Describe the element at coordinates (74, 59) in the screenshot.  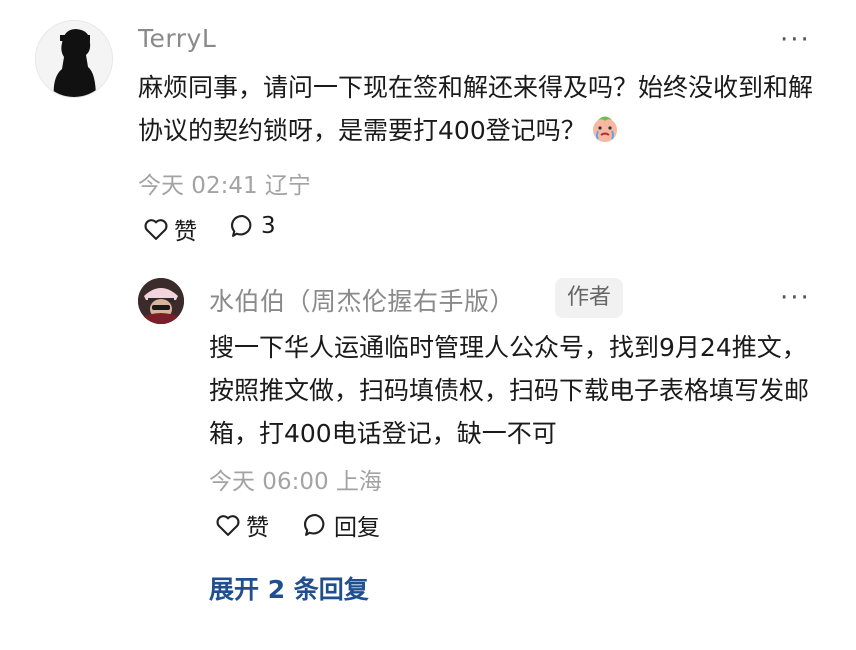
I see `commenter-avatar` at that location.